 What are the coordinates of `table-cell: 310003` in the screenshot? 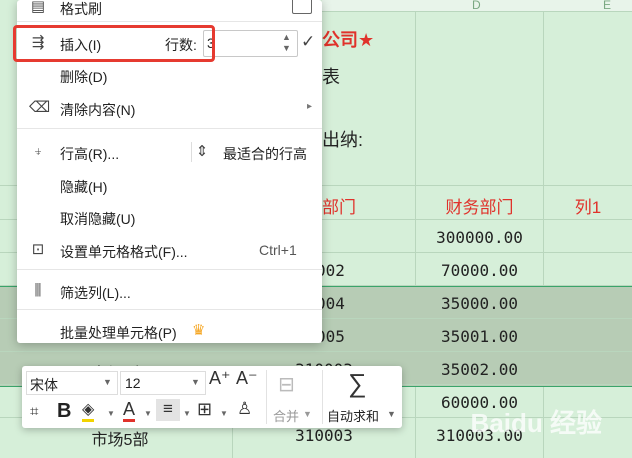 It's located at (324, 435).